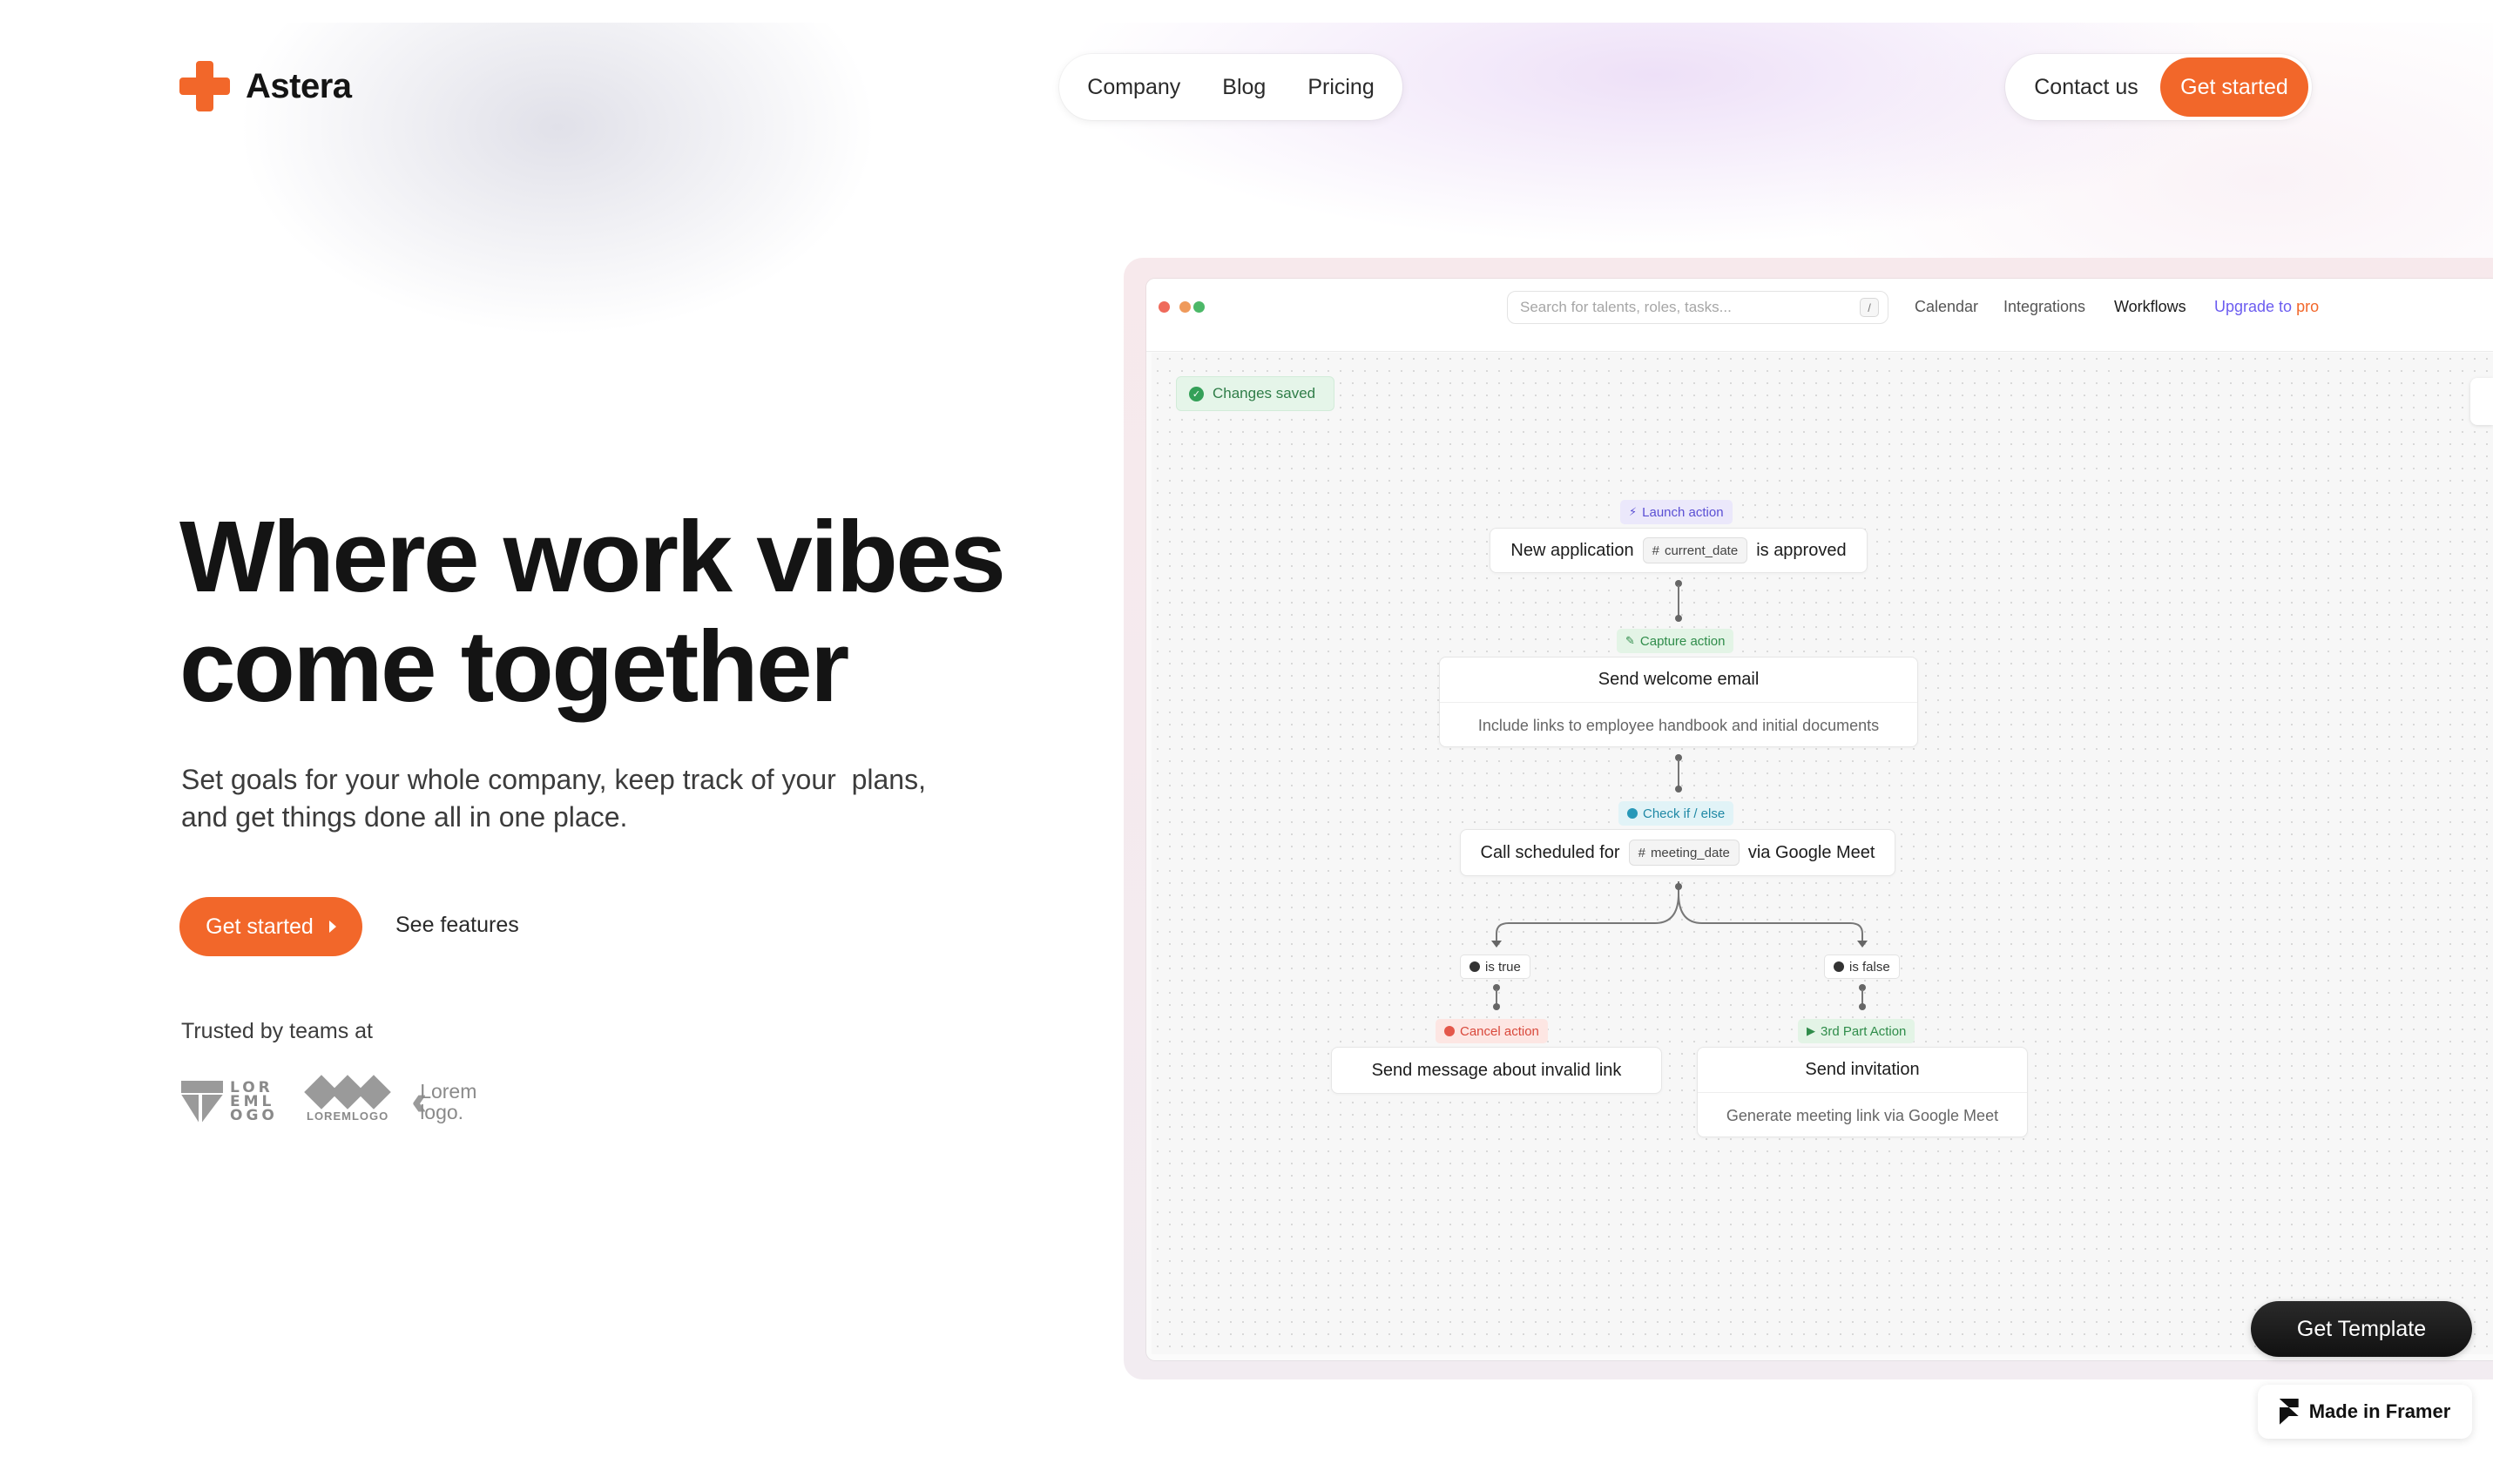 The image size is (2493, 1484). Describe the element at coordinates (1679, 680) in the screenshot. I see `capture-node-title: Send welcome email` at that location.